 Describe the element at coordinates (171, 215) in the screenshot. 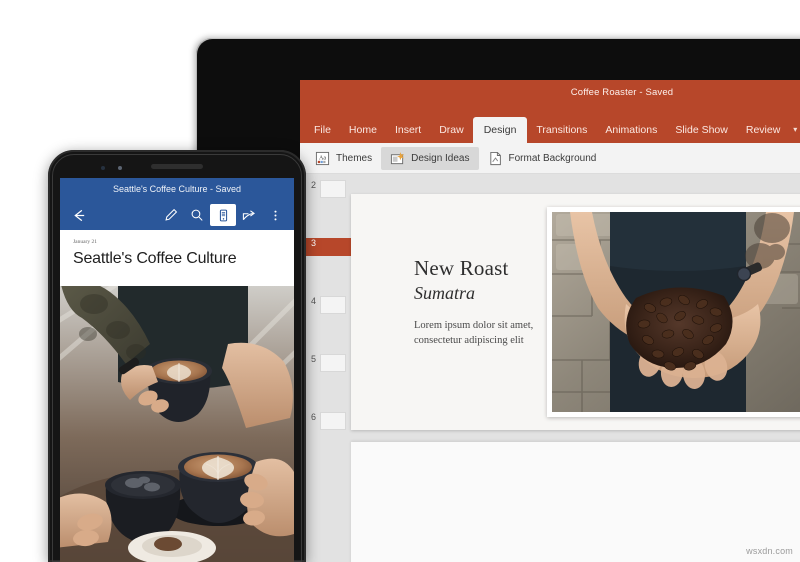

I see `edit-pen-icon` at that location.